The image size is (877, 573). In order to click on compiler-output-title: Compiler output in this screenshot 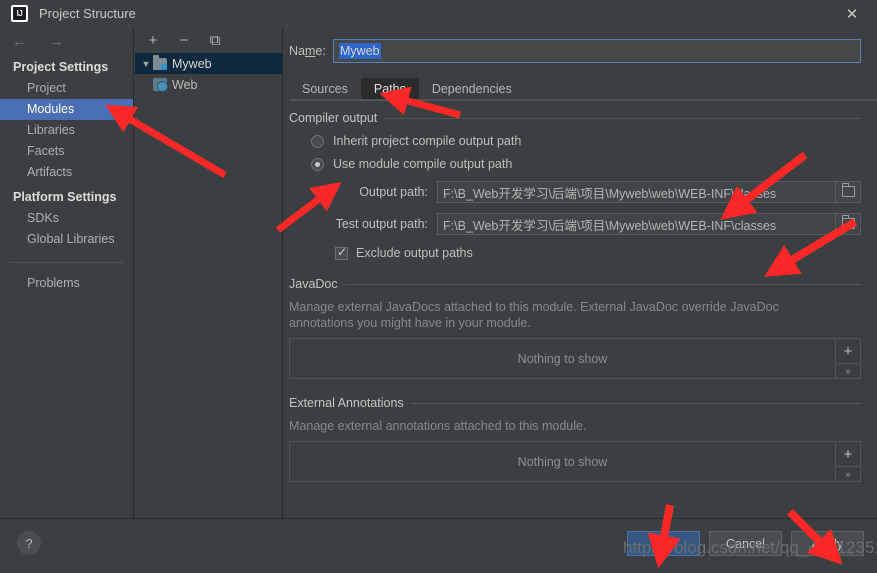, I will do `click(575, 118)`.